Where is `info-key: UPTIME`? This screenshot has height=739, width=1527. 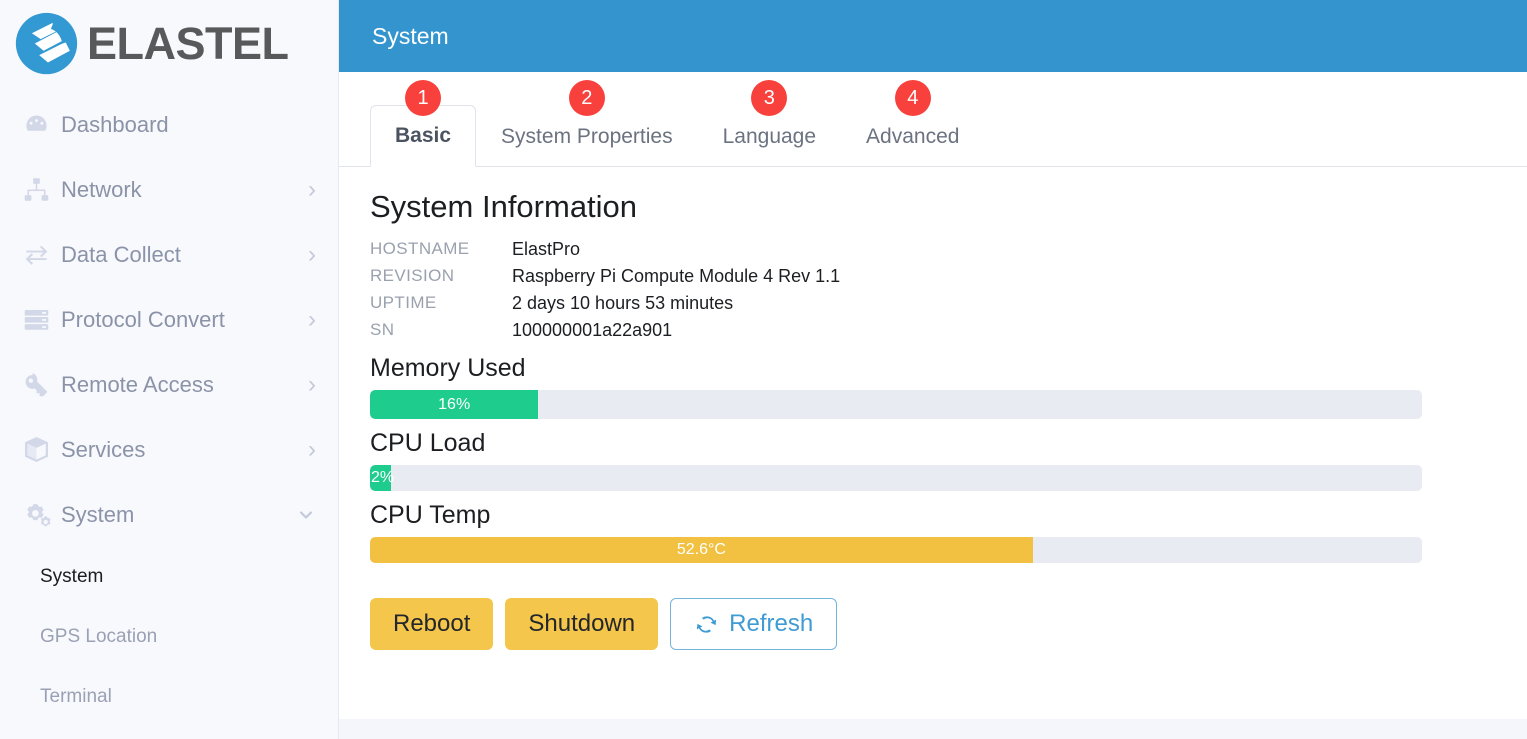 info-key: UPTIME is located at coordinates (403, 302).